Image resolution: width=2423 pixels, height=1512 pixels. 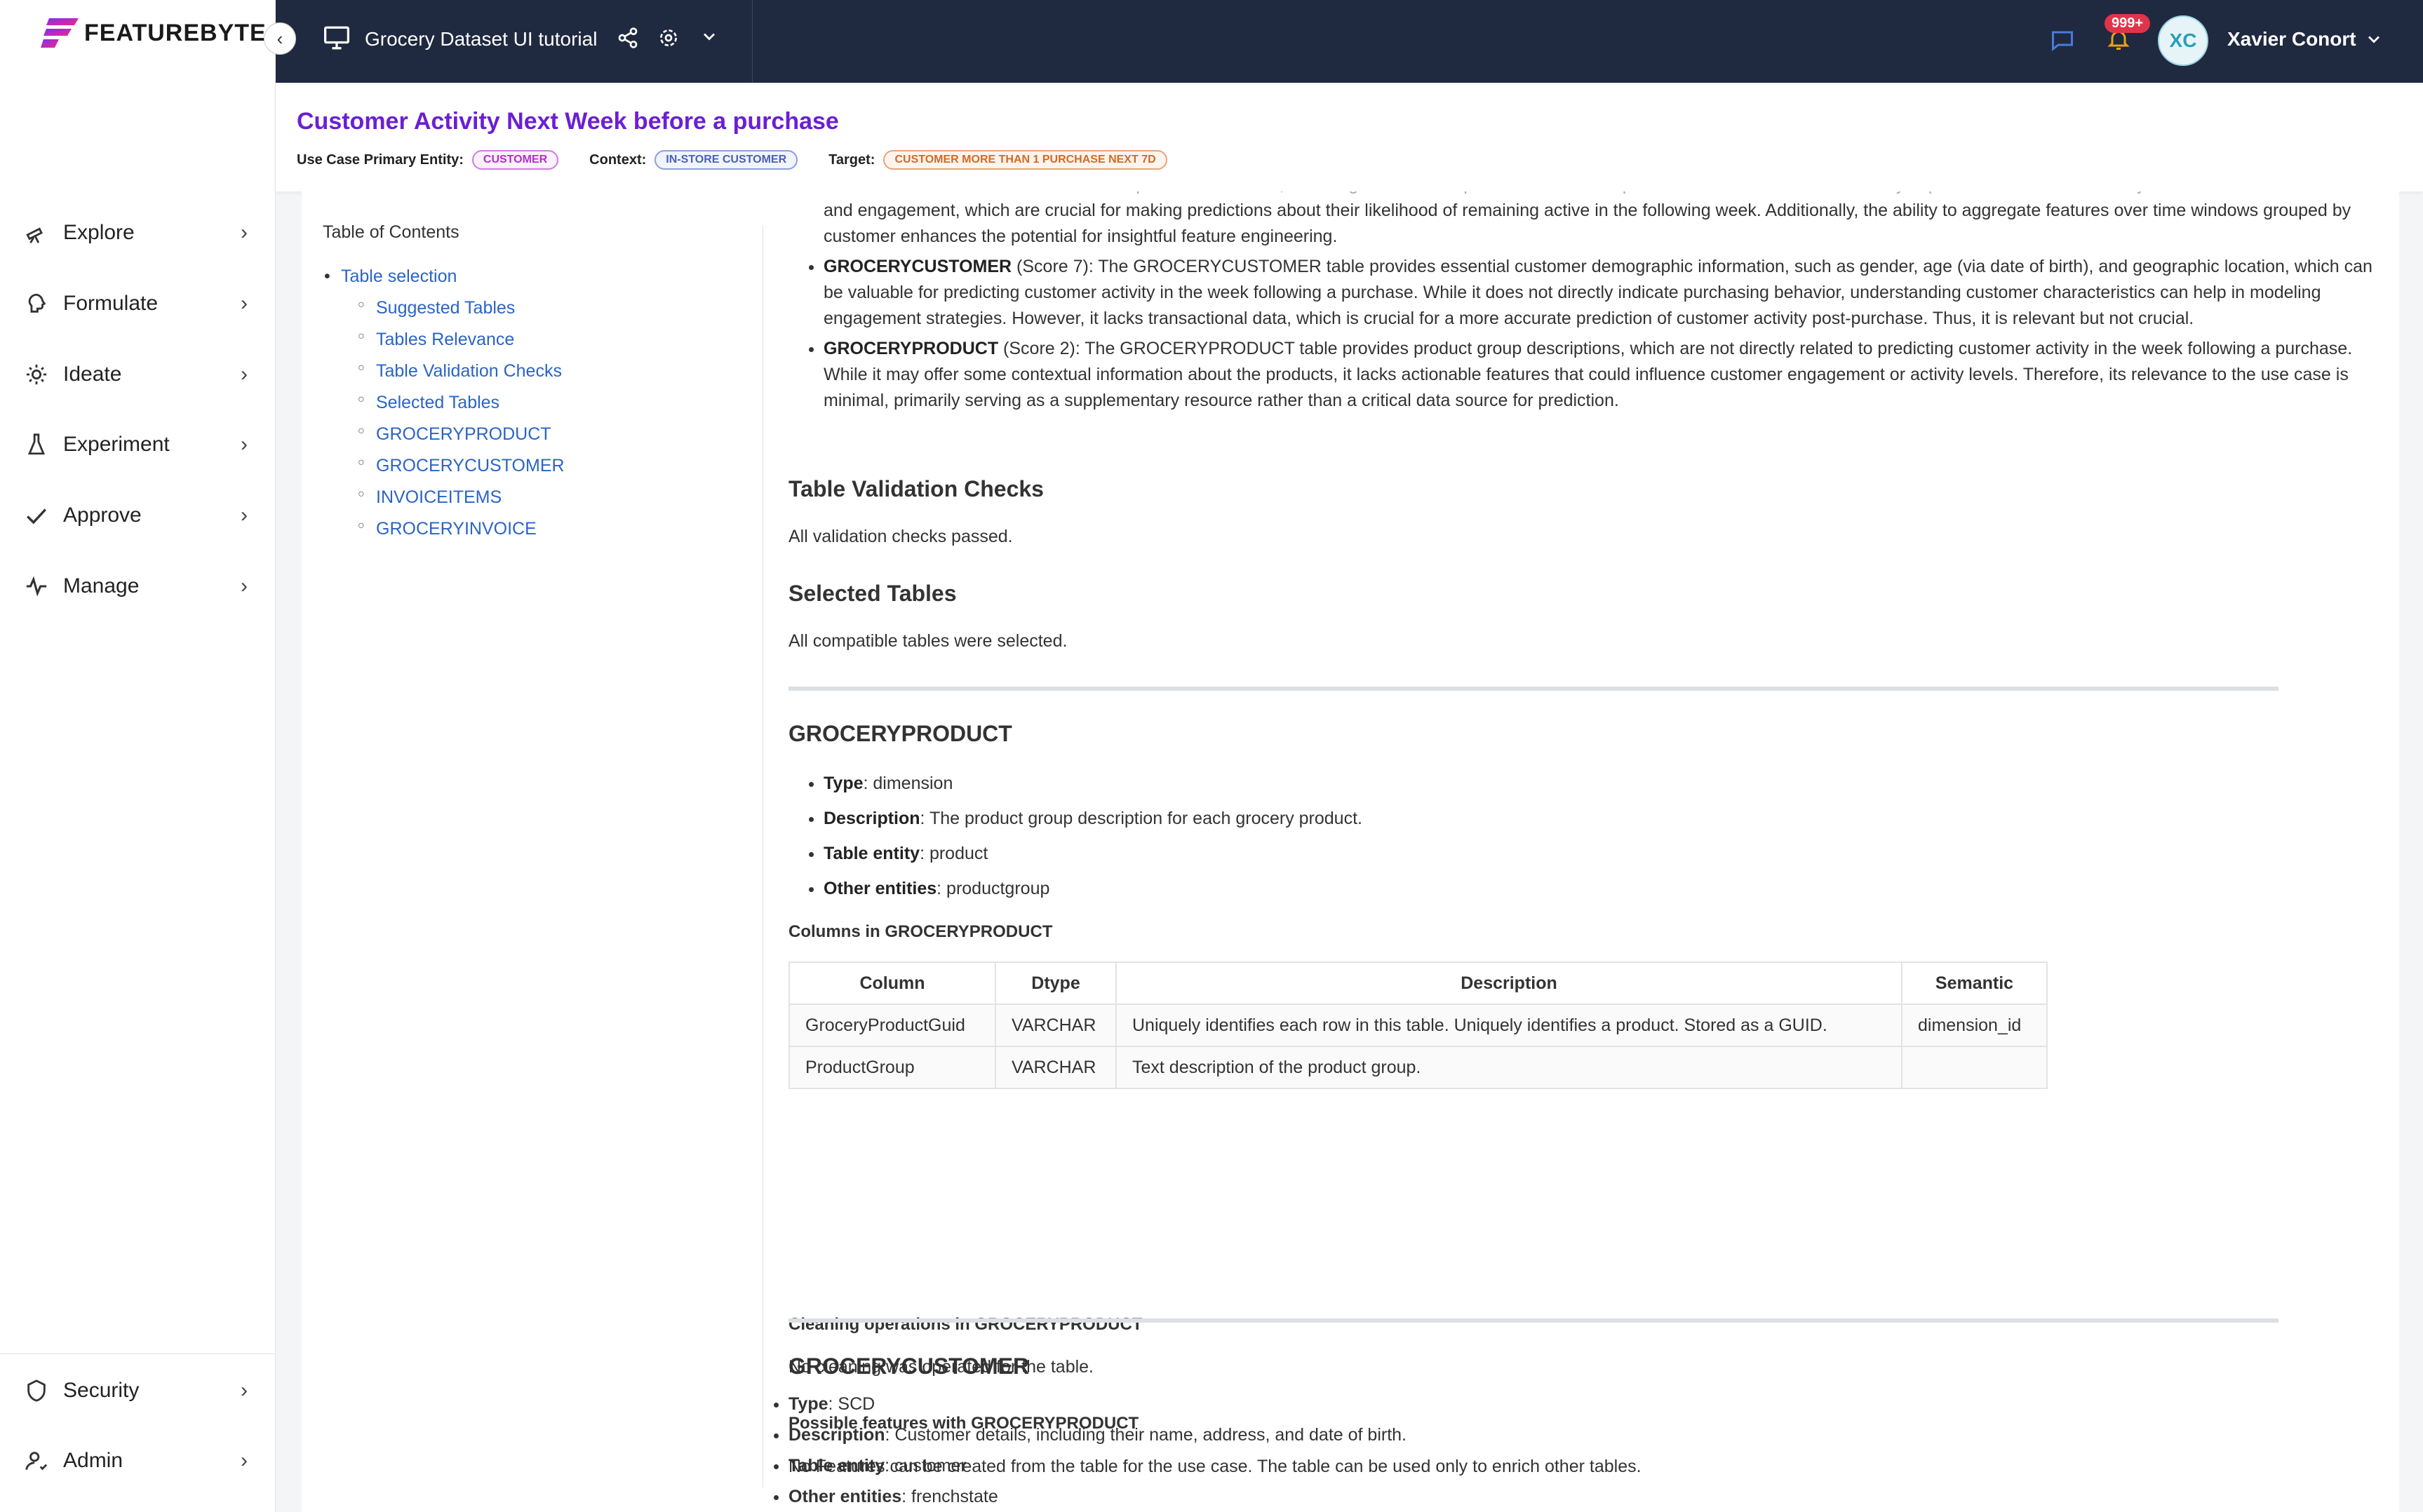 I want to click on context-label: Context:, so click(x=618, y=159).